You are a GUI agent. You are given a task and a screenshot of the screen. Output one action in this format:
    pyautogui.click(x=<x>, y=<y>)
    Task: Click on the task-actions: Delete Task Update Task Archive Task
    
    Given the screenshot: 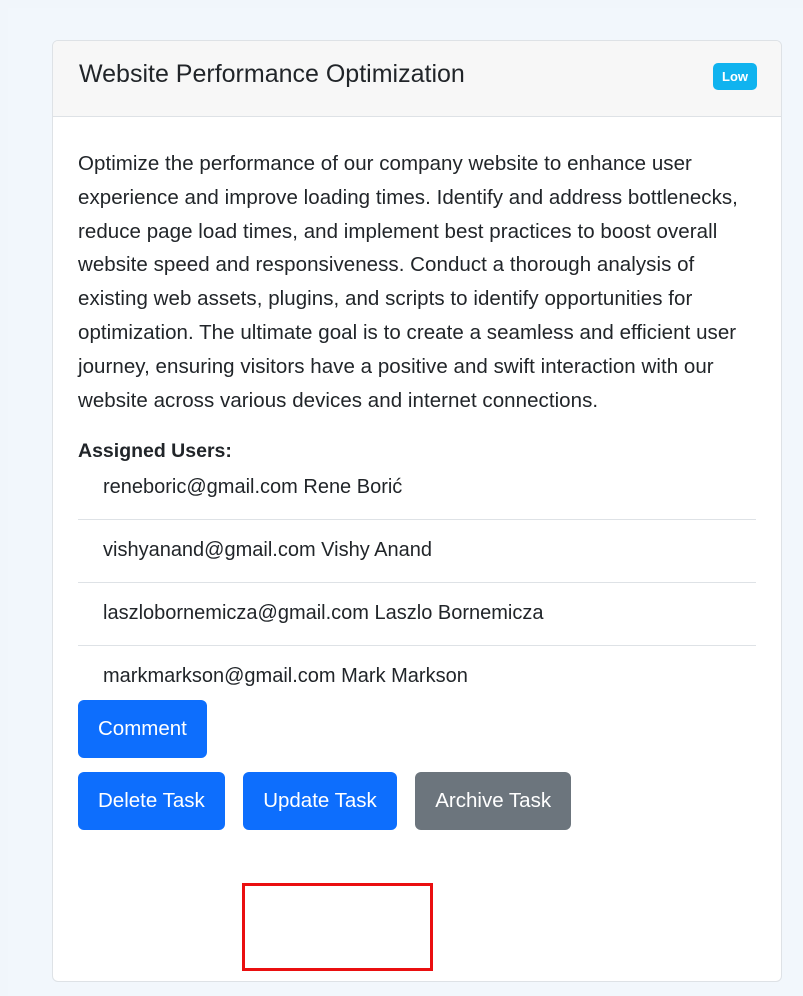 What is the action you would take?
    pyautogui.click(x=417, y=801)
    